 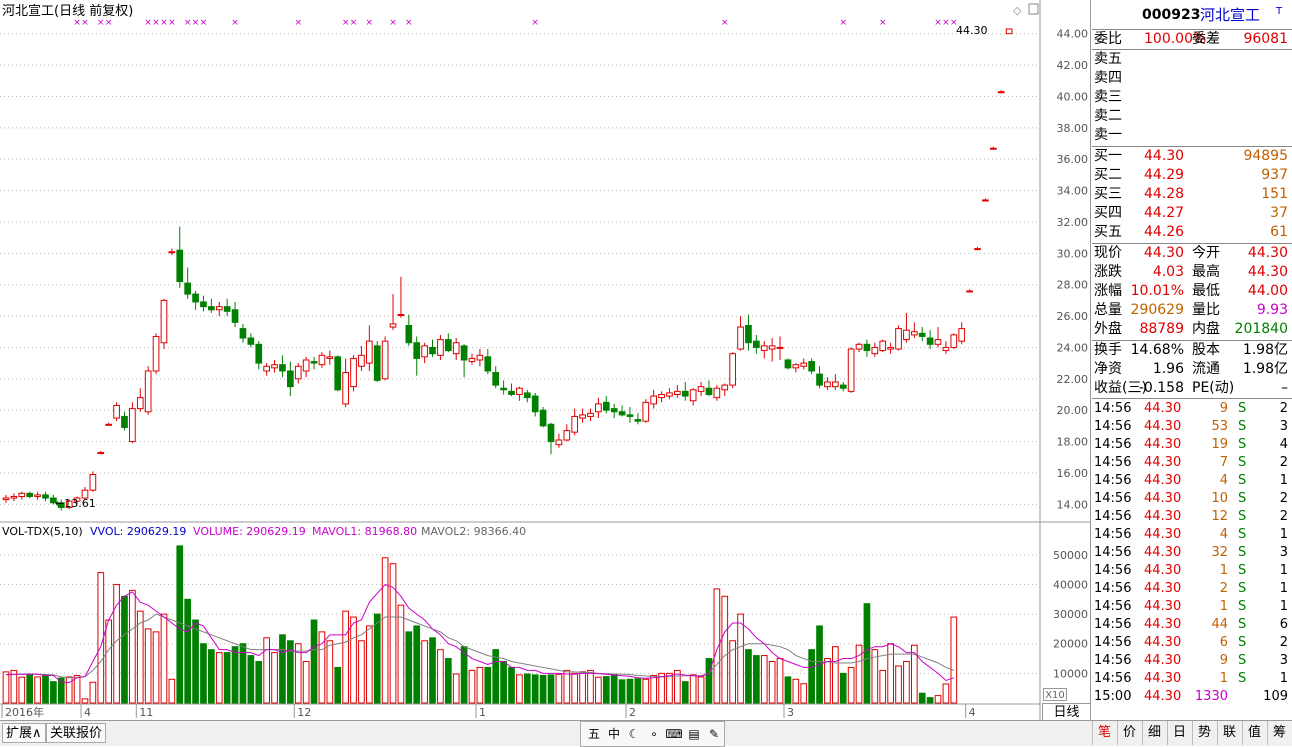 I want to click on side-tab: 联, so click(x=1229, y=733).